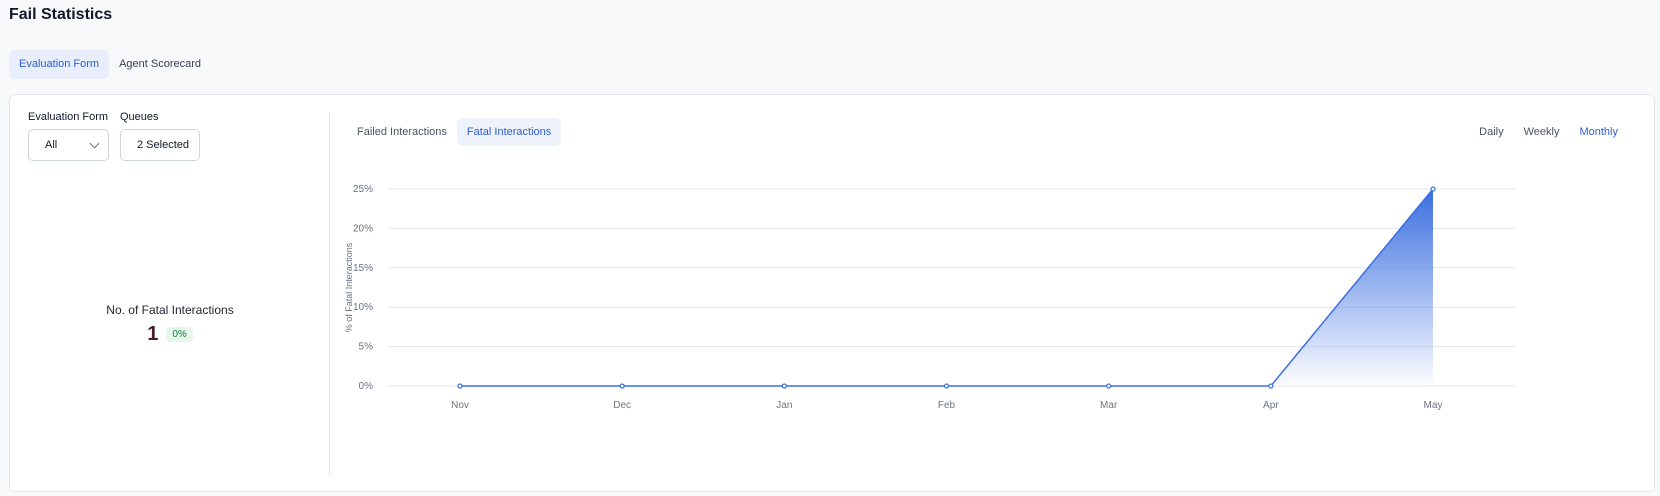  I want to click on tab-agent-scorecard: Agent Scorecard, so click(160, 64).